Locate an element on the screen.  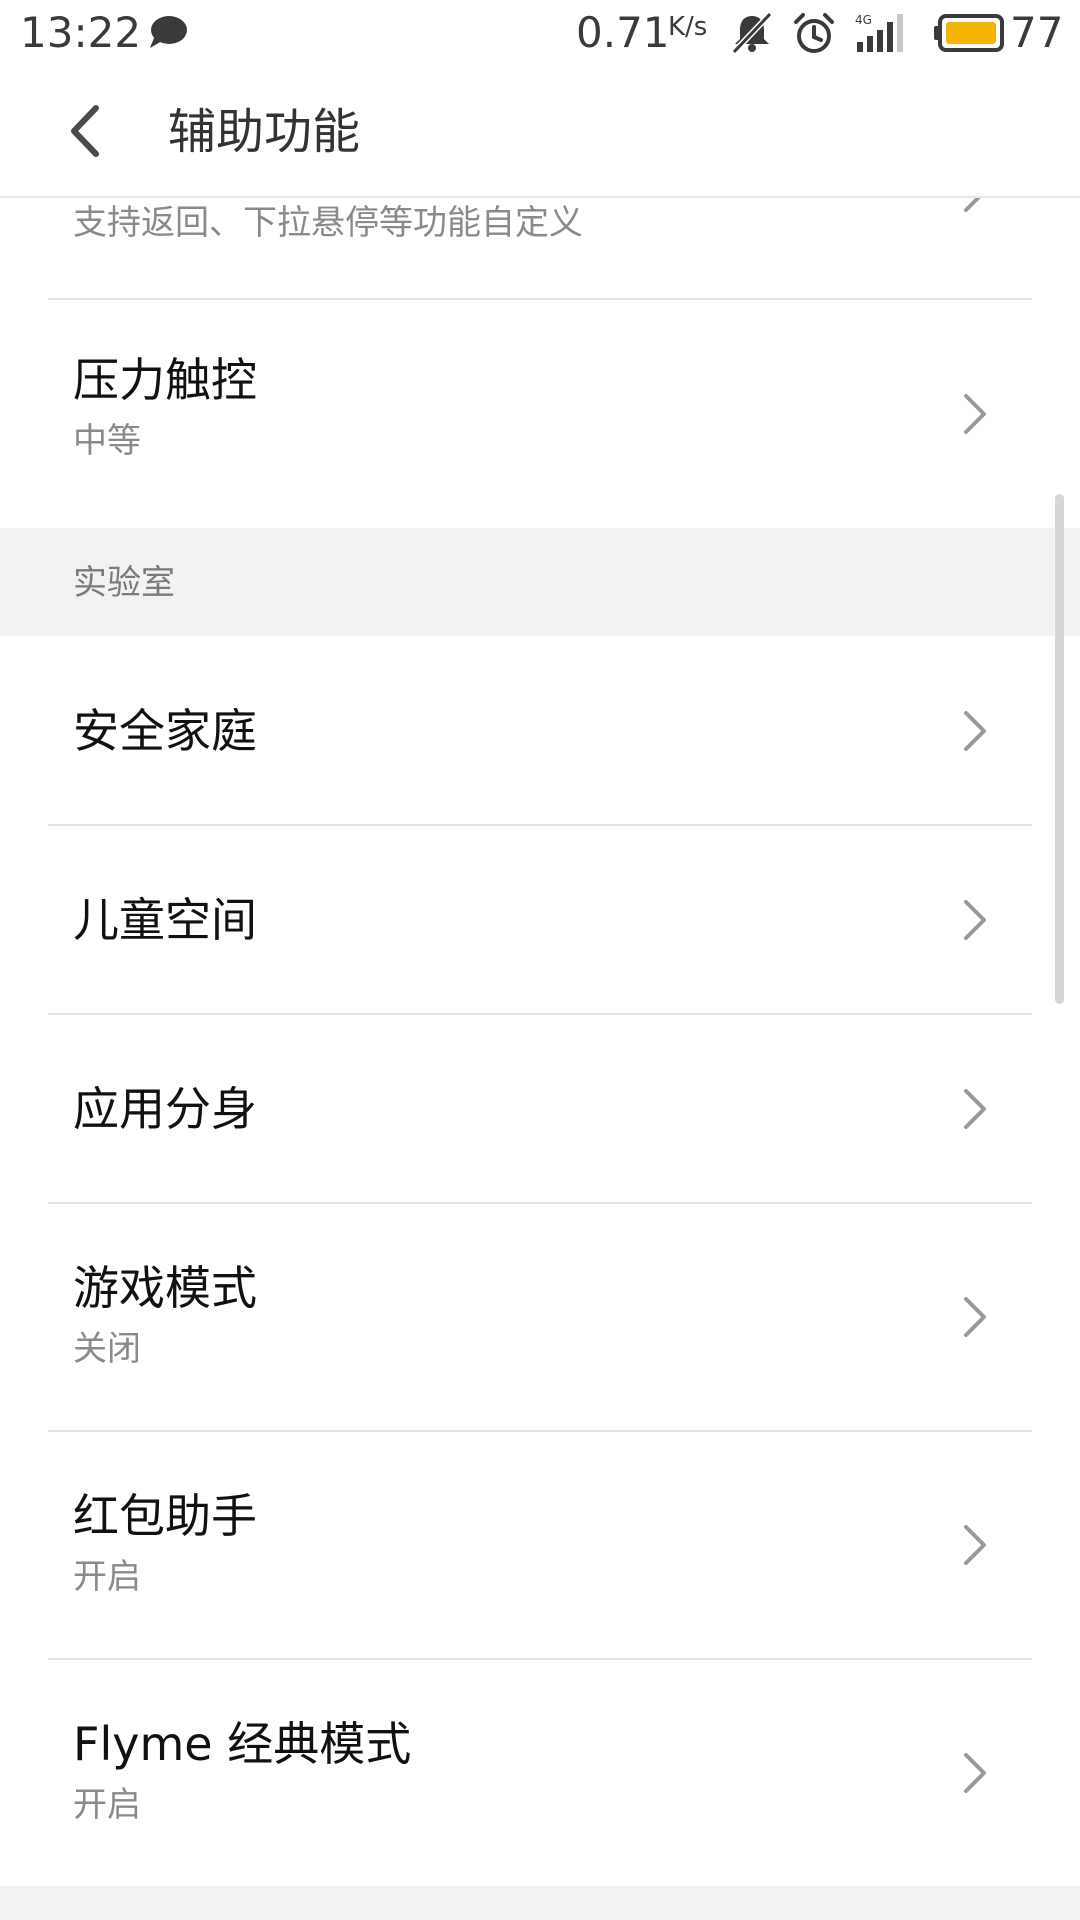
list-item-subtitle: 关闭 is located at coordinates (107, 1349).